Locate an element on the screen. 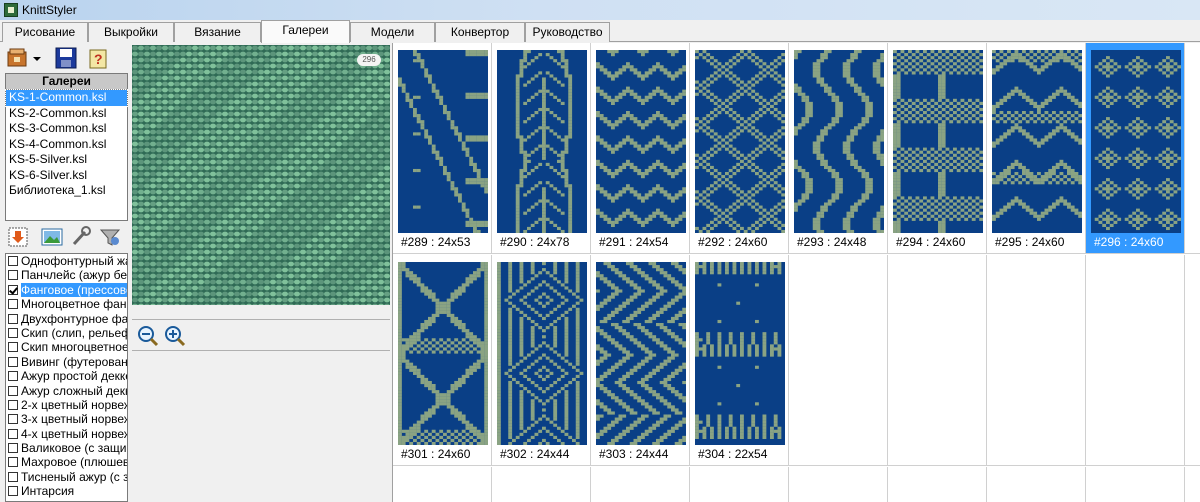 This screenshot has width=1200, height=502. technique-label: Тисненый ажур (с защипом) is located at coordinates (74, 476).